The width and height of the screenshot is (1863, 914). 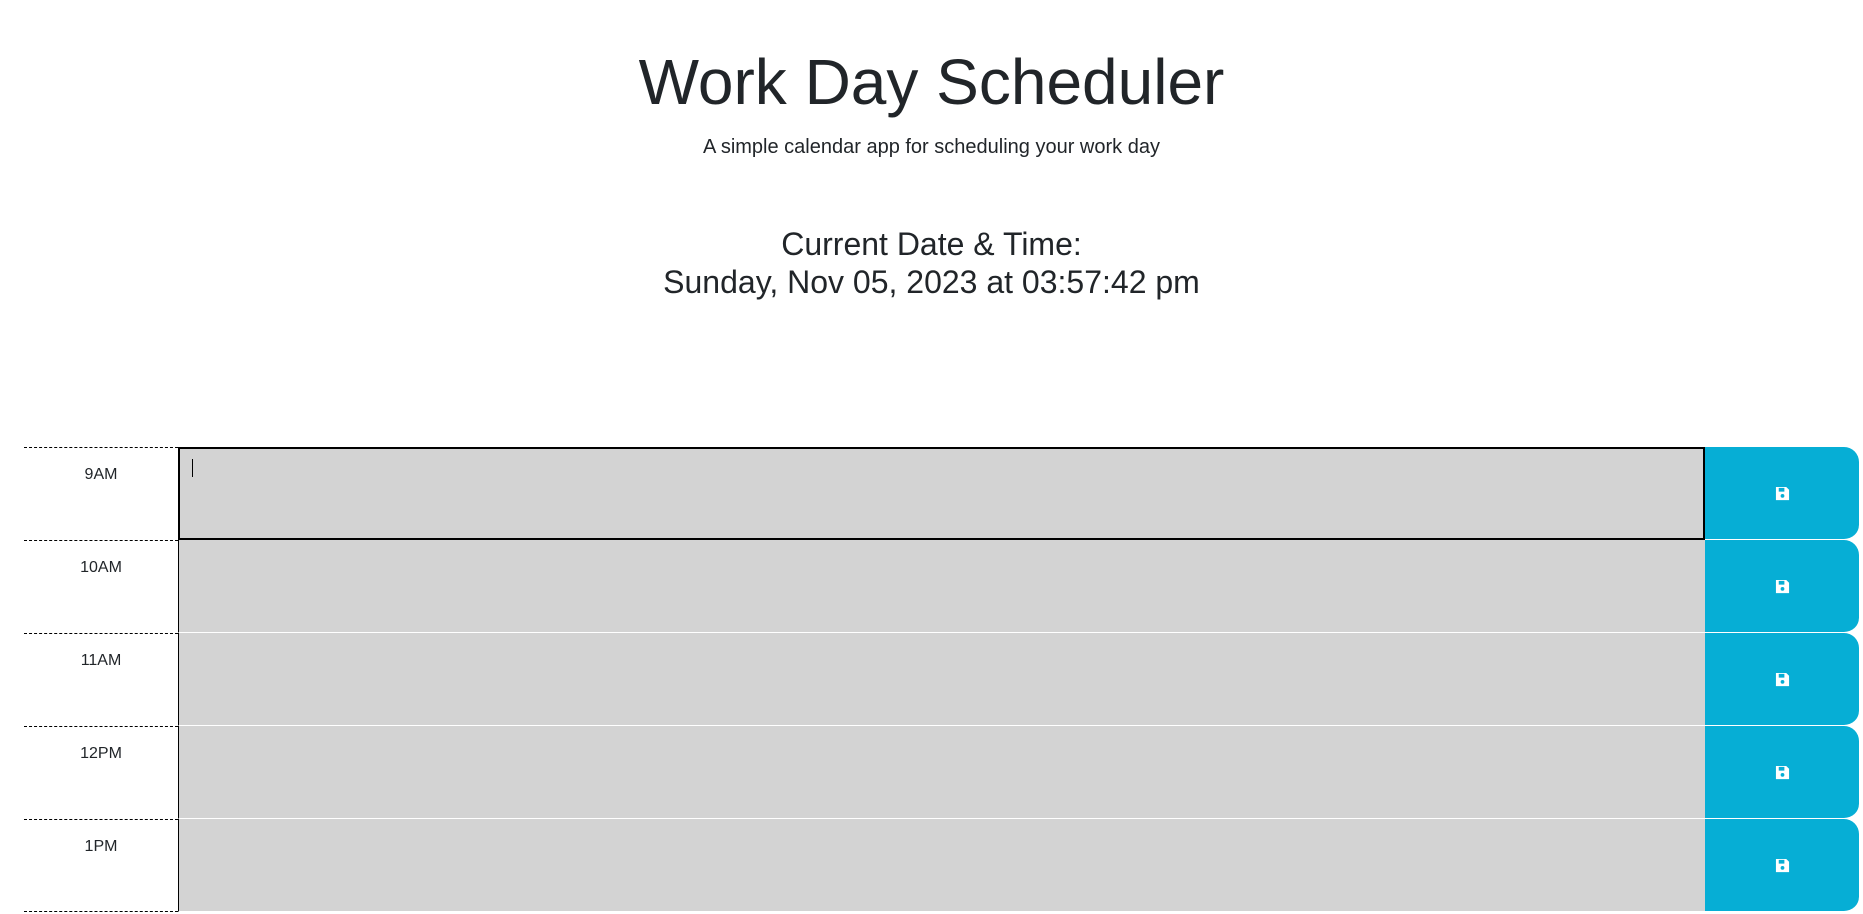 I want to click on time-block-10am: 10AM, so click(x=941, y=586).